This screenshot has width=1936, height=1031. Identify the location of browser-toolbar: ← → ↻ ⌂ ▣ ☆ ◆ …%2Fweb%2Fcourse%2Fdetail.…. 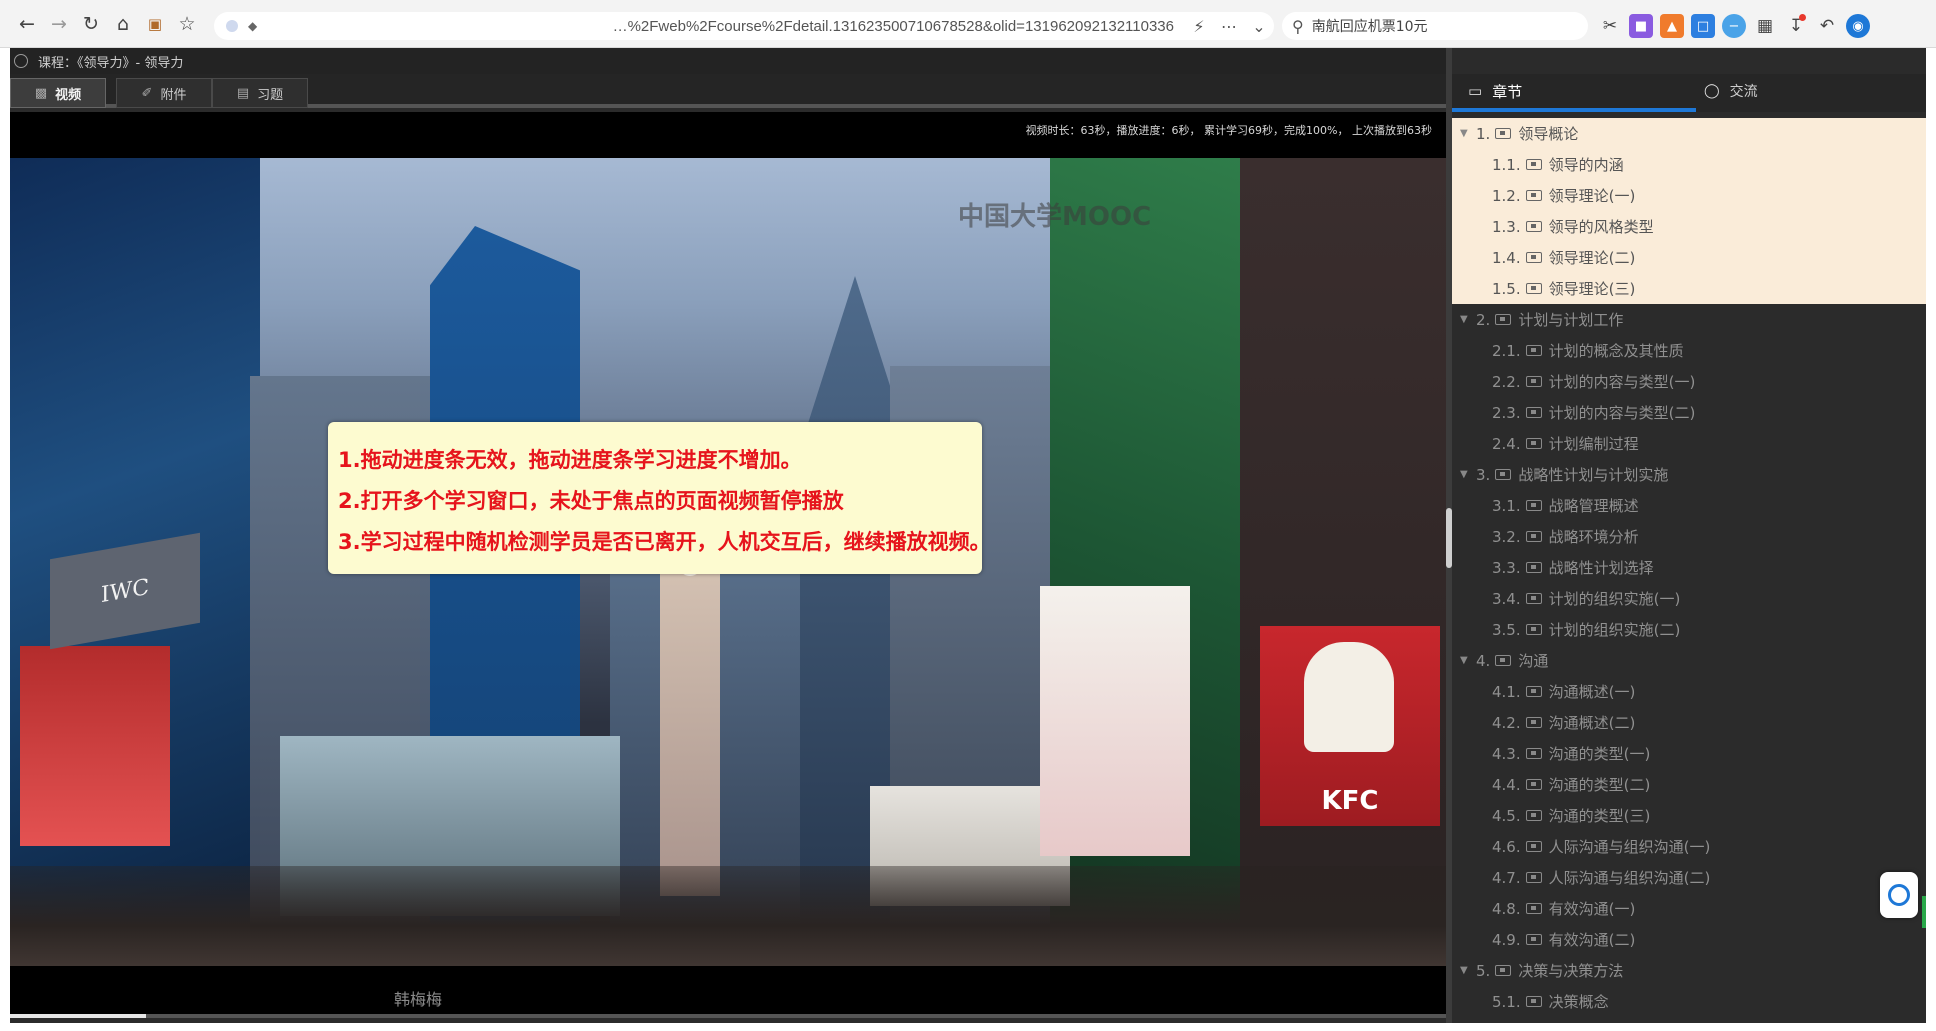
(968, 24).